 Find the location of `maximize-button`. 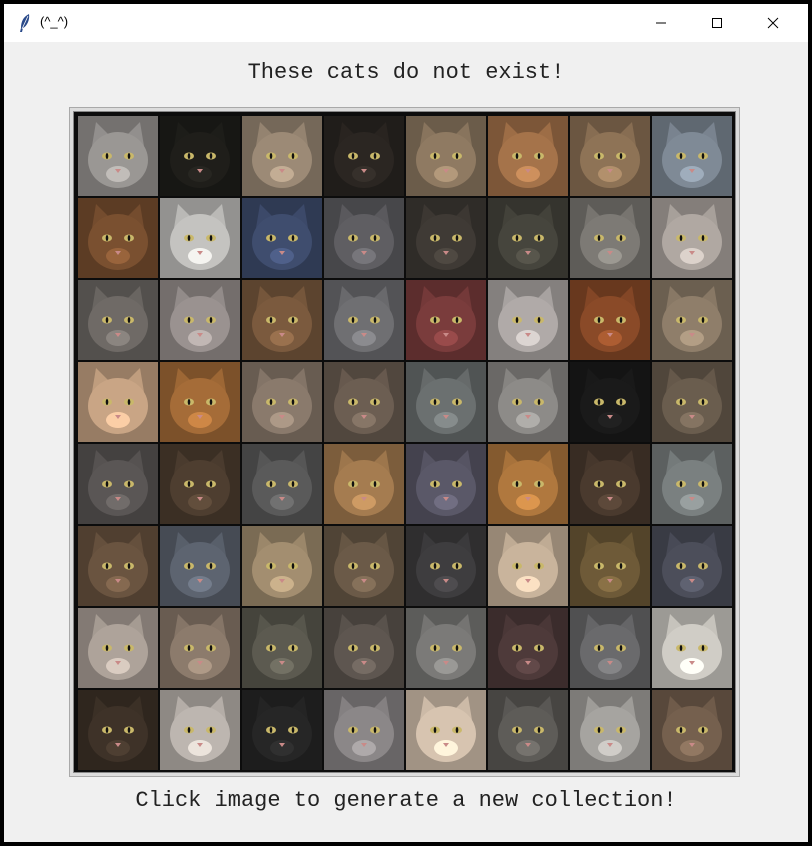

maximize-button is located at coordinates (717, 23).